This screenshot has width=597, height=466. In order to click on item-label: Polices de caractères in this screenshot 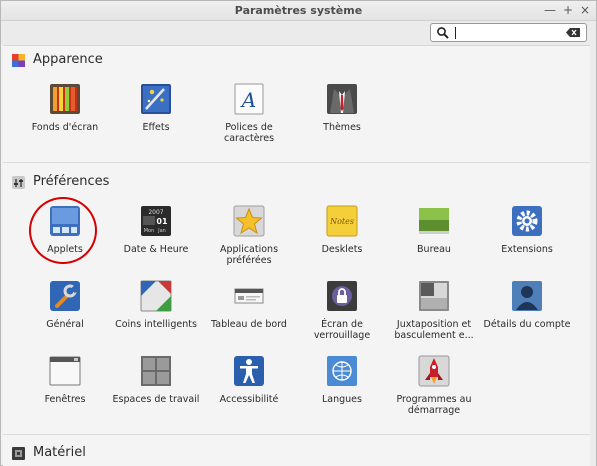, I will do `click(249, 133)`.